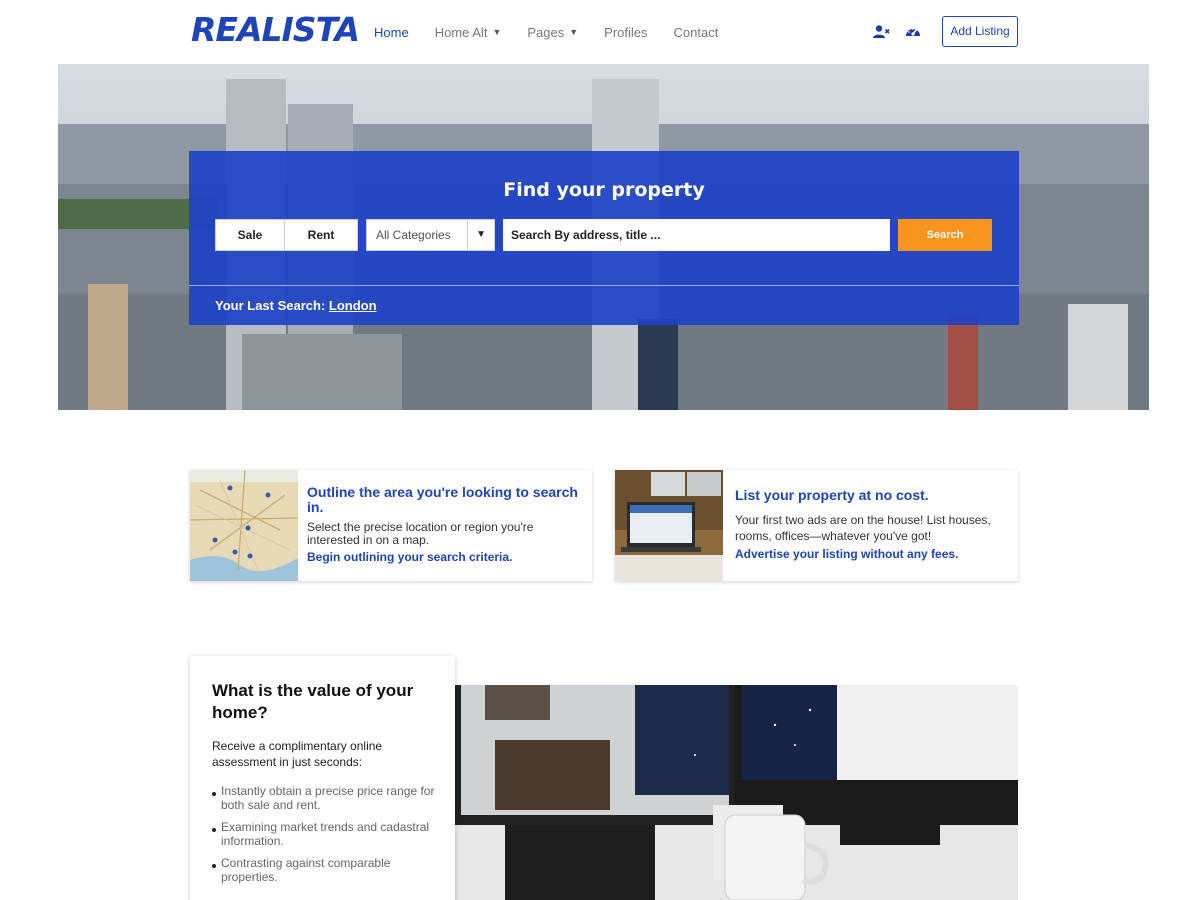 The image size is (1200, 900). I want to click on dashboard-icon, so click(913, 32).